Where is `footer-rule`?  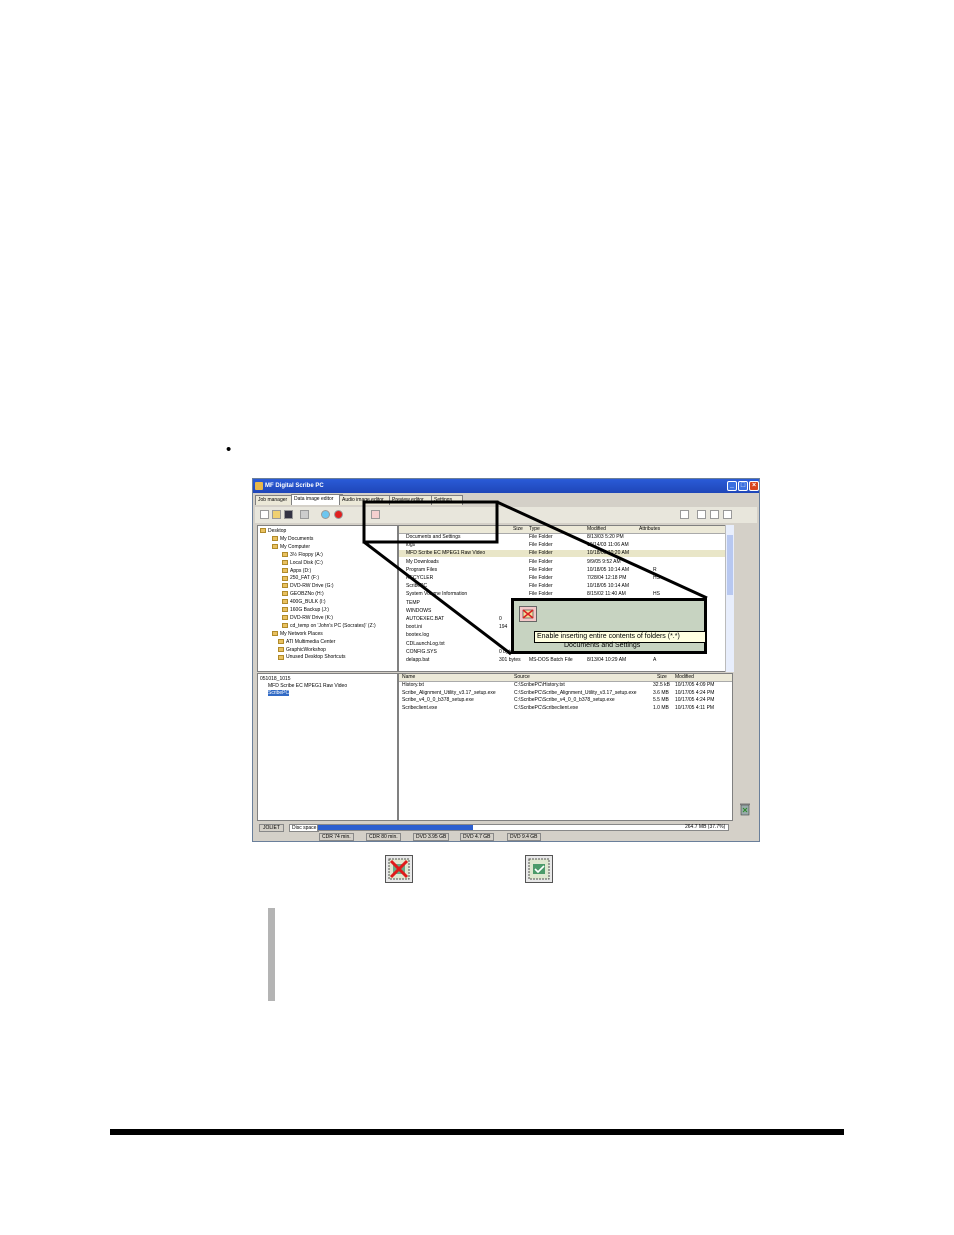 footer-rule is located at coordinates (477, 1132).